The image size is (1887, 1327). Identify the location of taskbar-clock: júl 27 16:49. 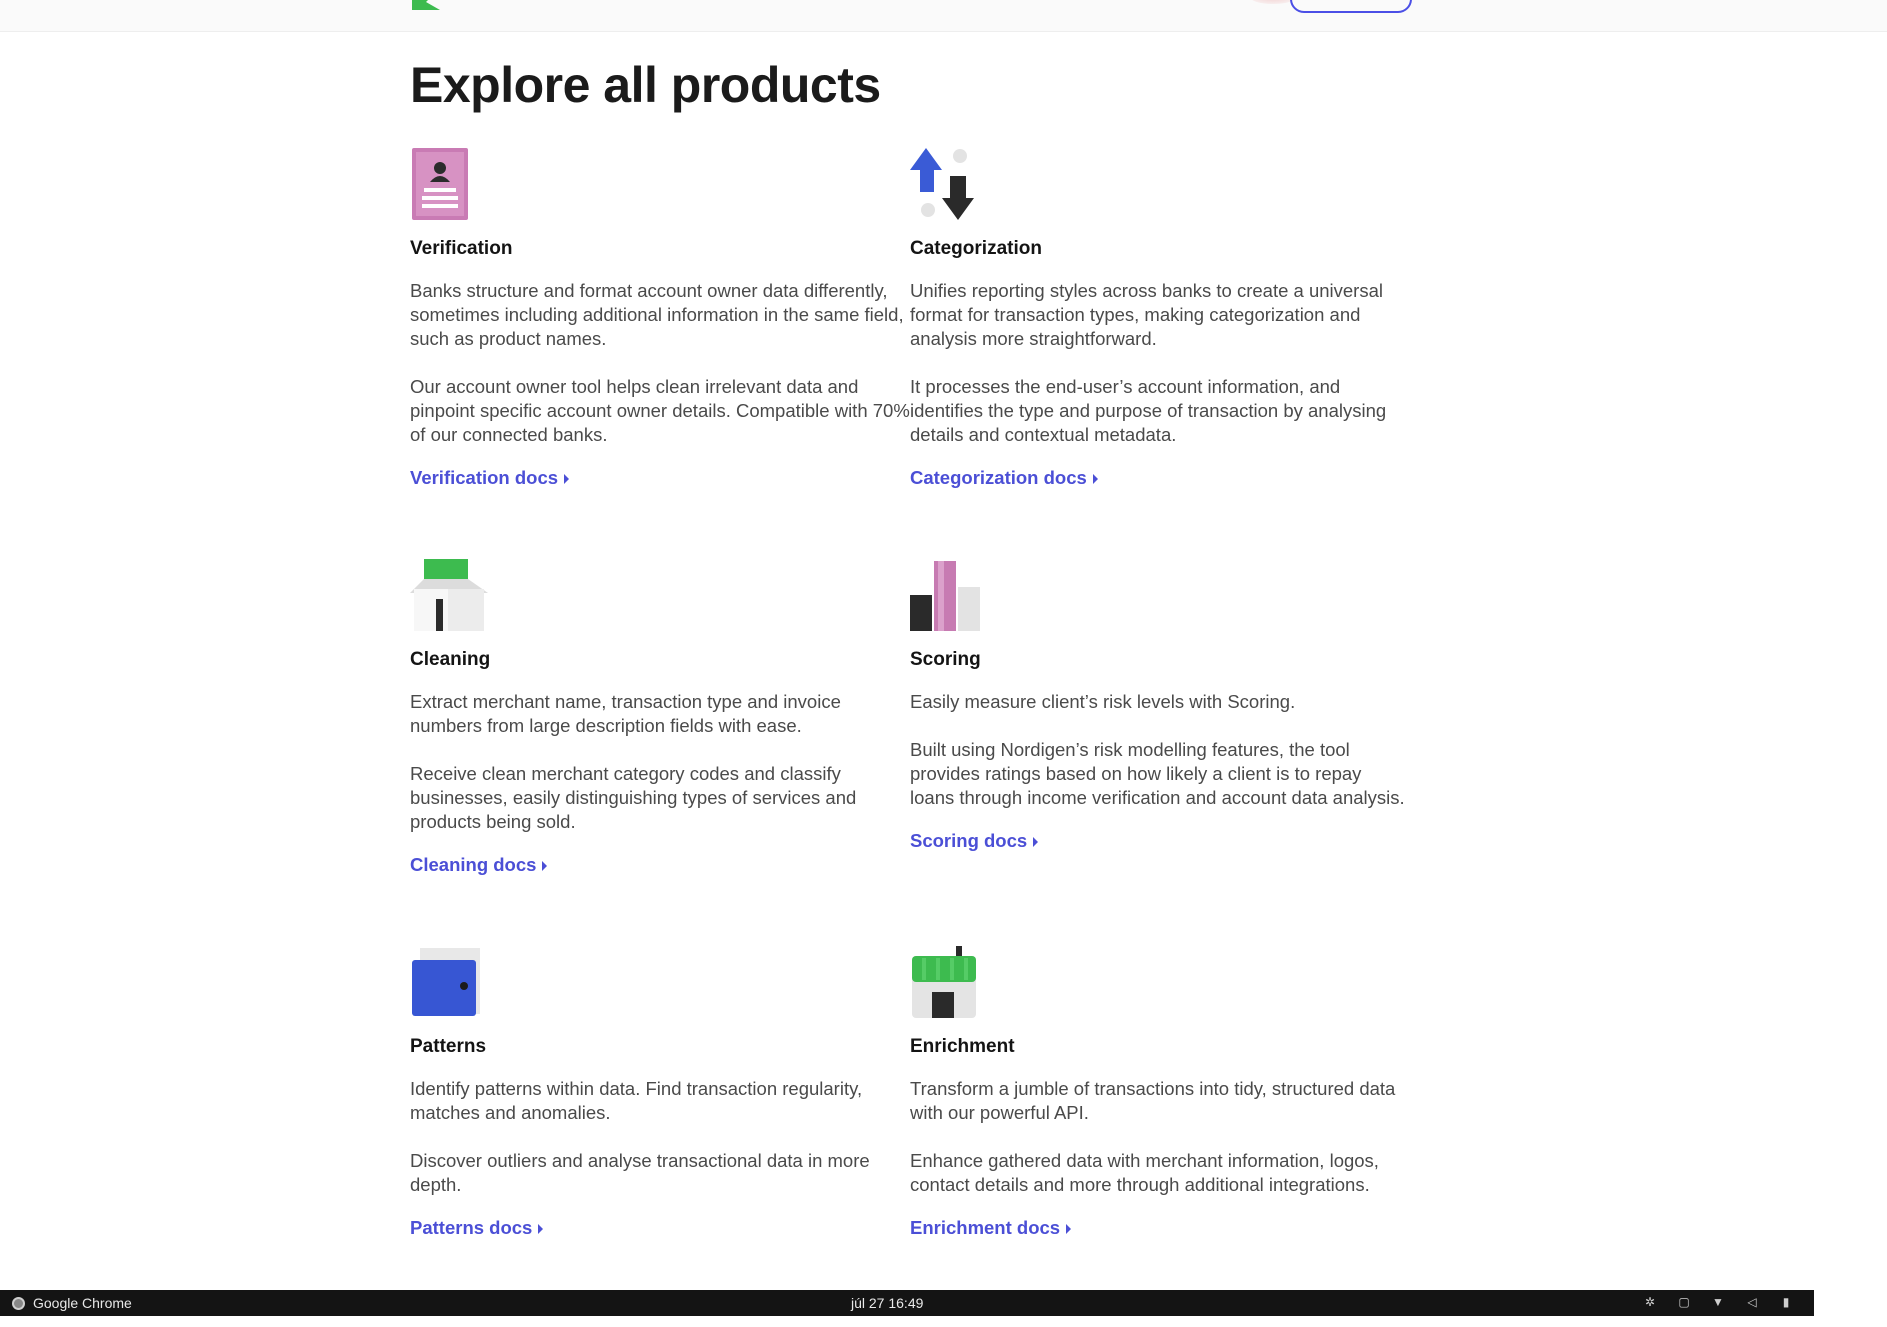
(887, 1303).